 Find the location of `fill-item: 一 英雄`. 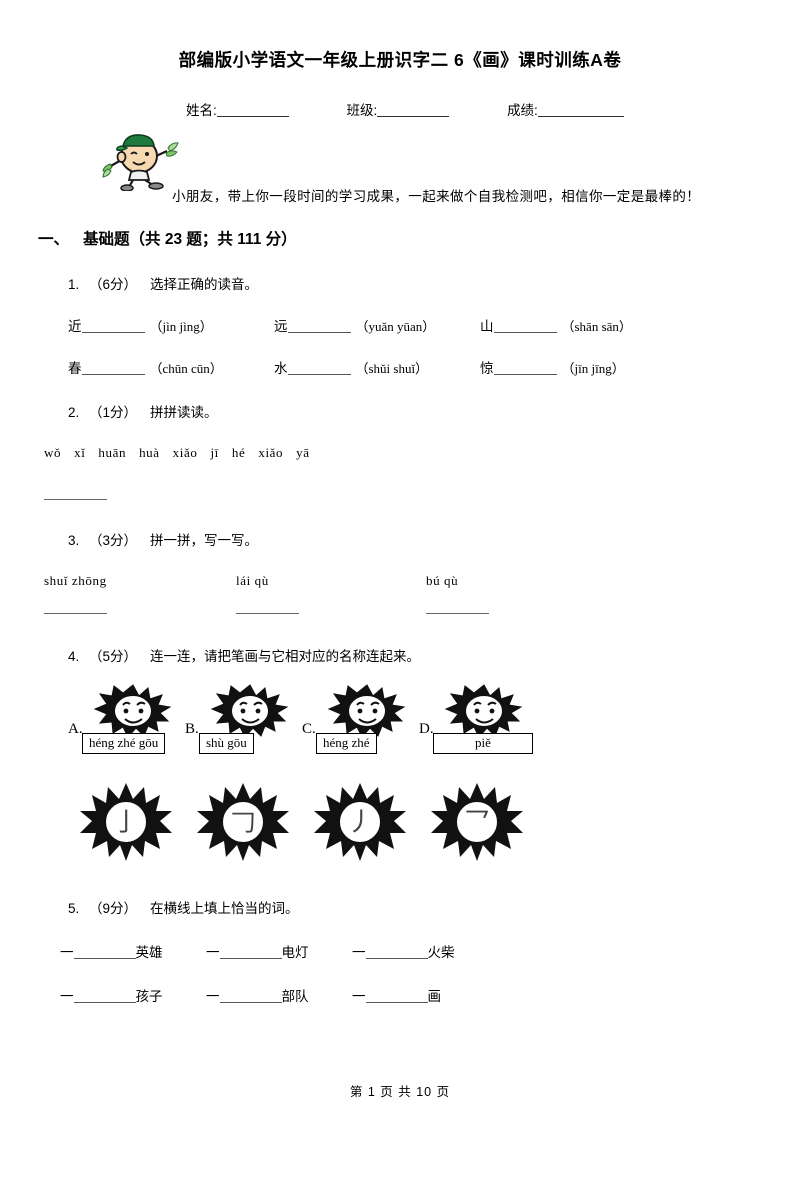

fill-item: 一 英雄 is located at coordinates (133, 951).